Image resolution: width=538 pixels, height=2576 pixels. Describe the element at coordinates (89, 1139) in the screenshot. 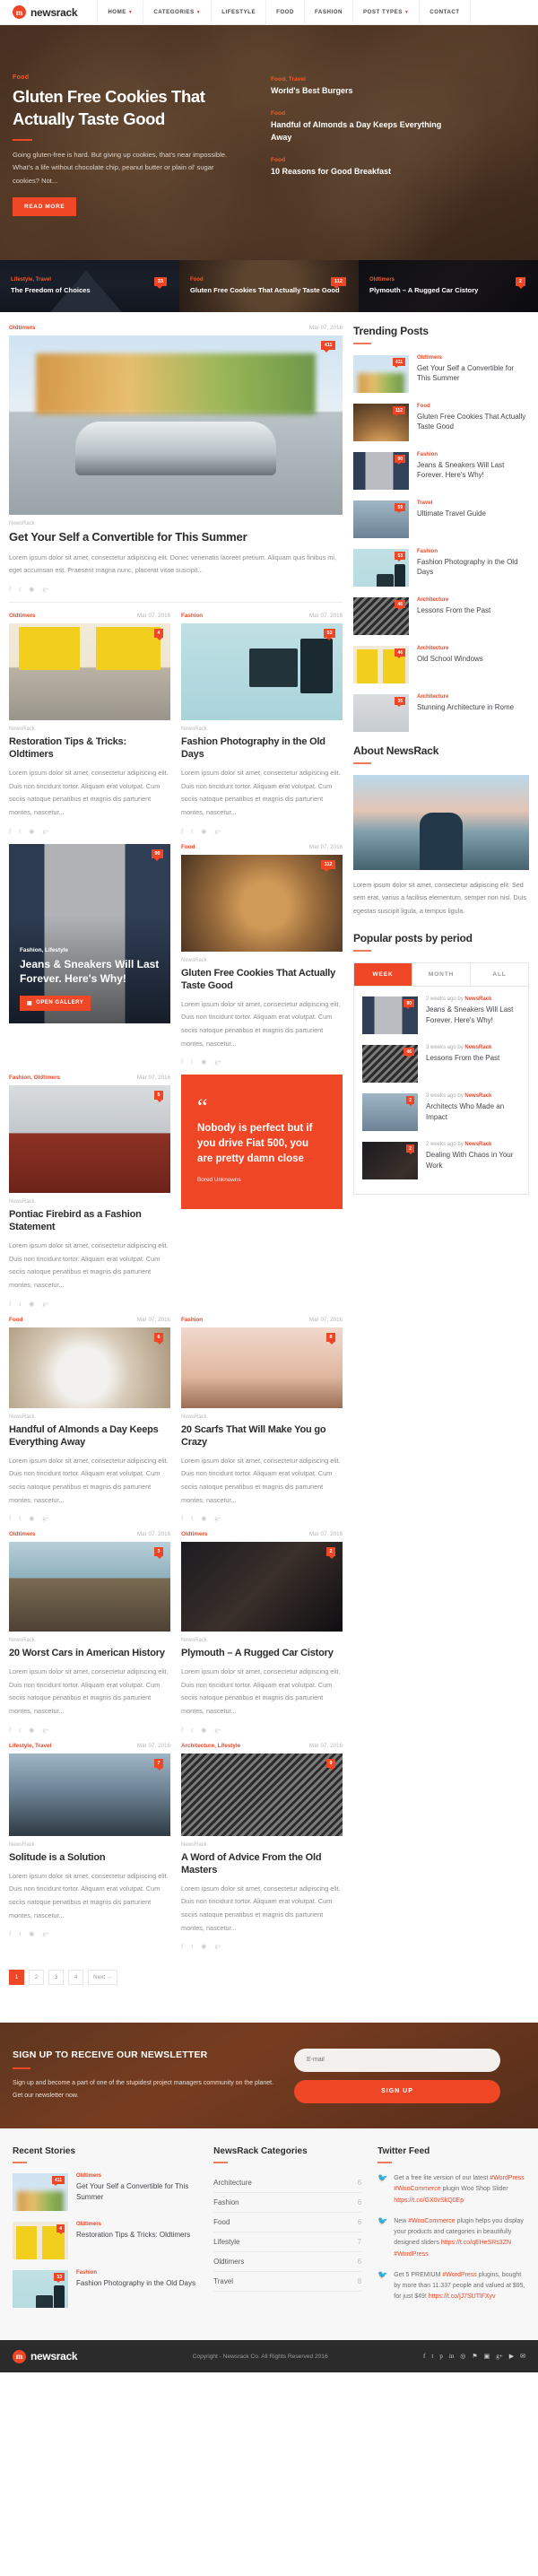

I see `article-thumbnail: 5` at that location.